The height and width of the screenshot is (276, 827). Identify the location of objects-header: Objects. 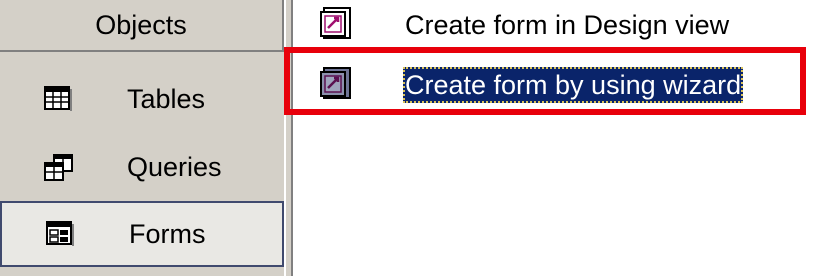
(142, 26).